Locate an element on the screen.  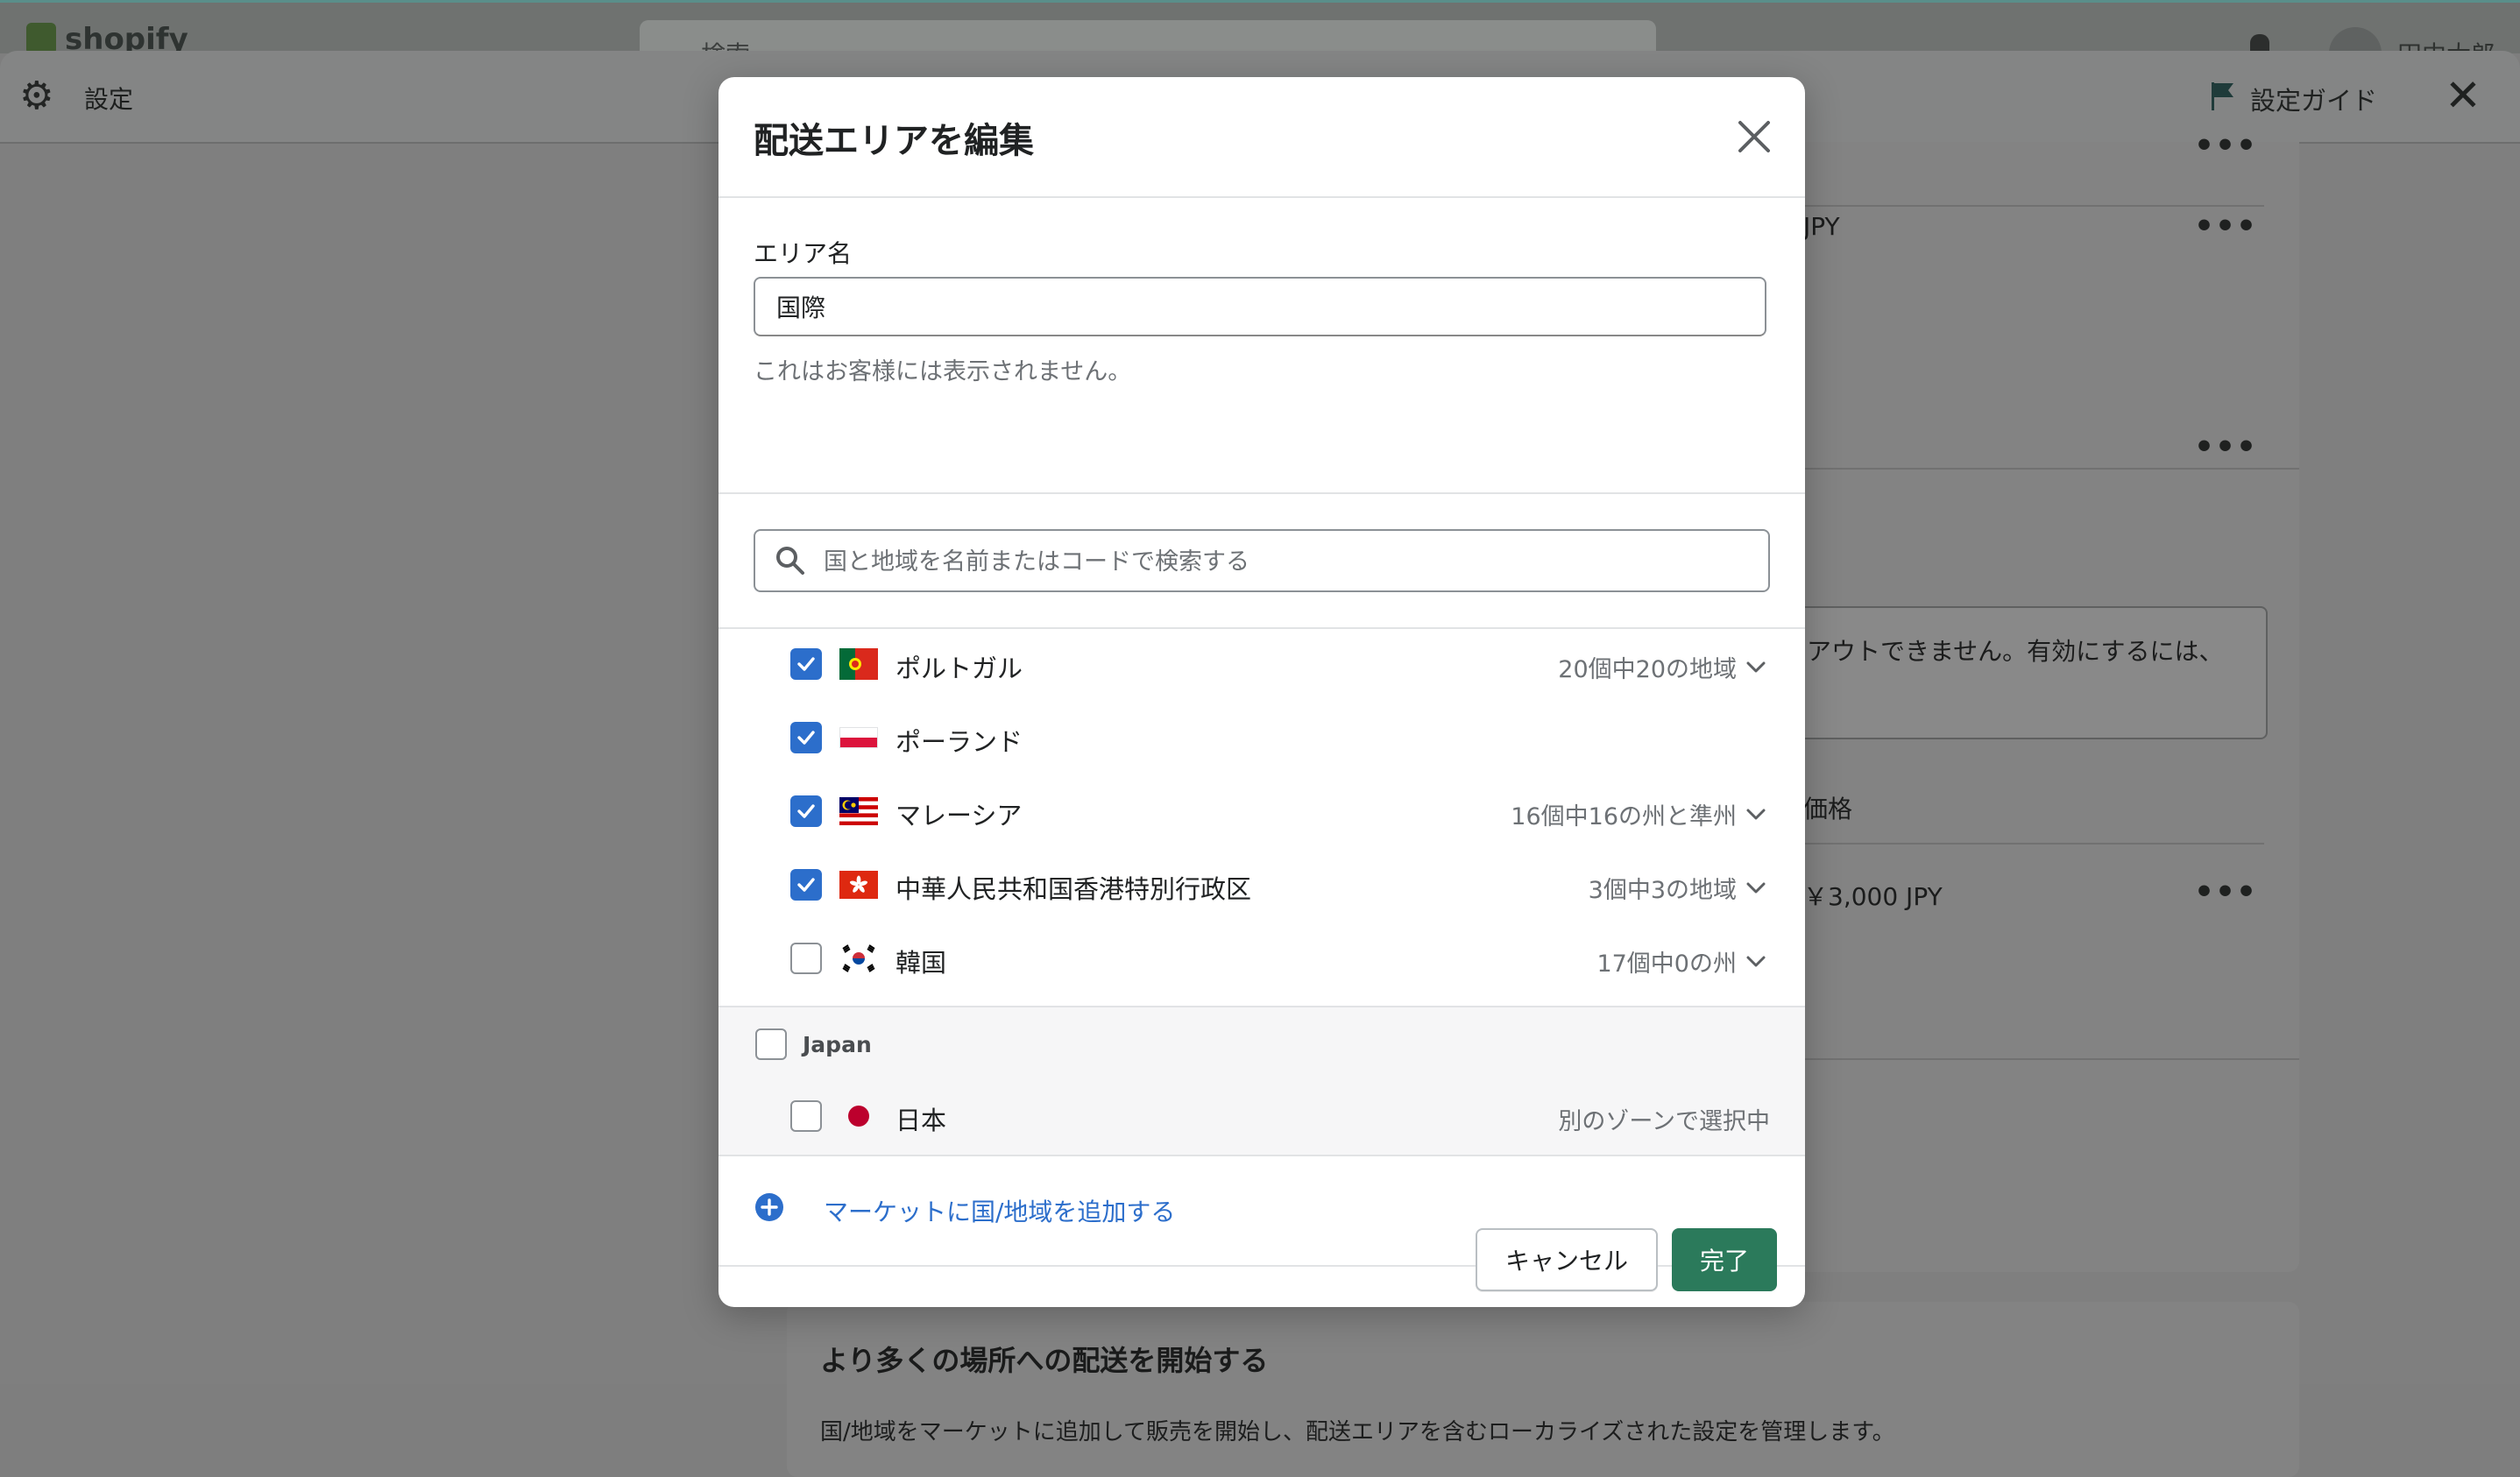
bg-section-heading: より多くの場所への配送を開始する is located at coordinates (1044, 1360).